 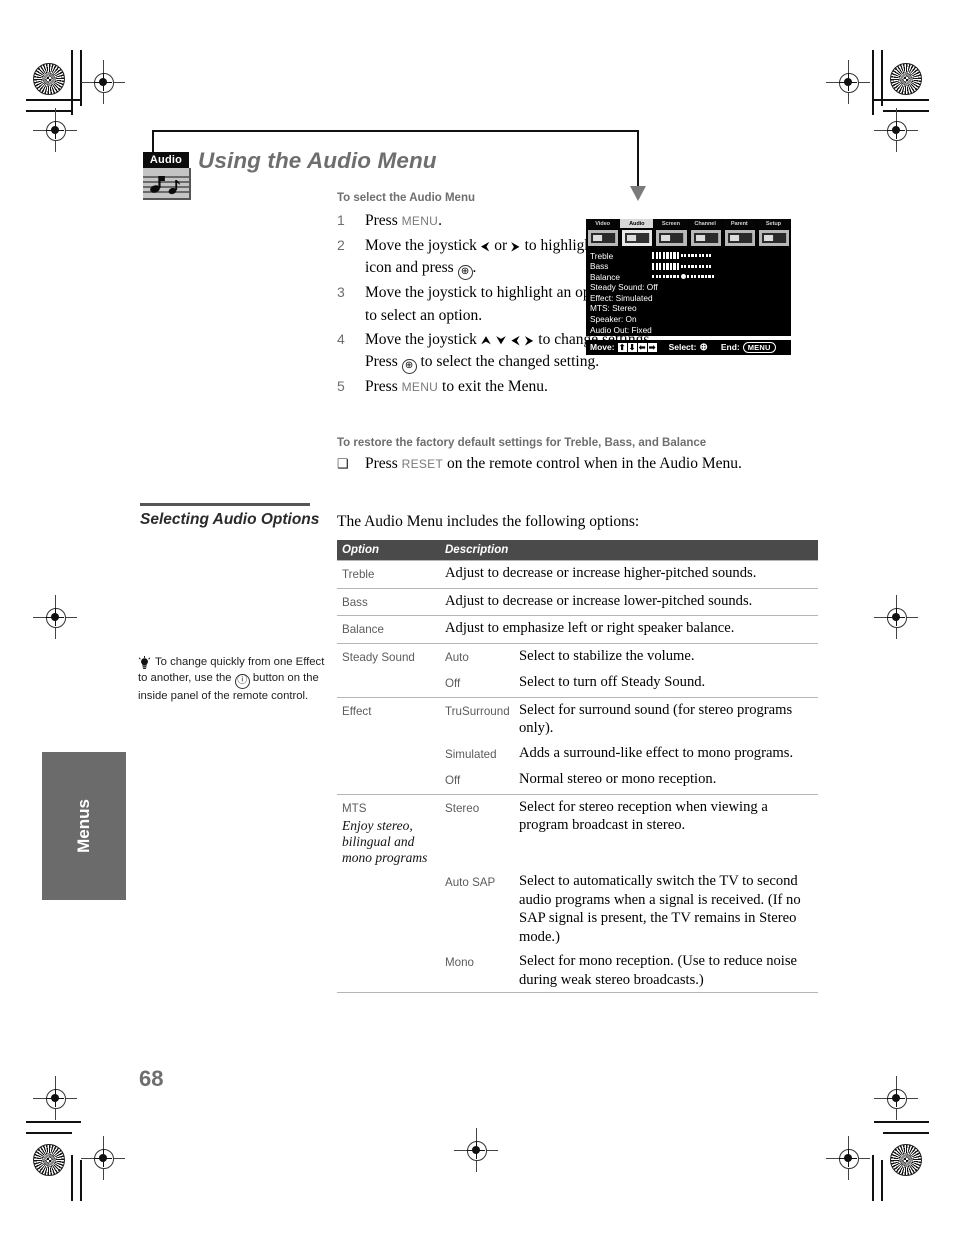 I want to click on cell-sub-option: Mono, so click(x=477, y=971).